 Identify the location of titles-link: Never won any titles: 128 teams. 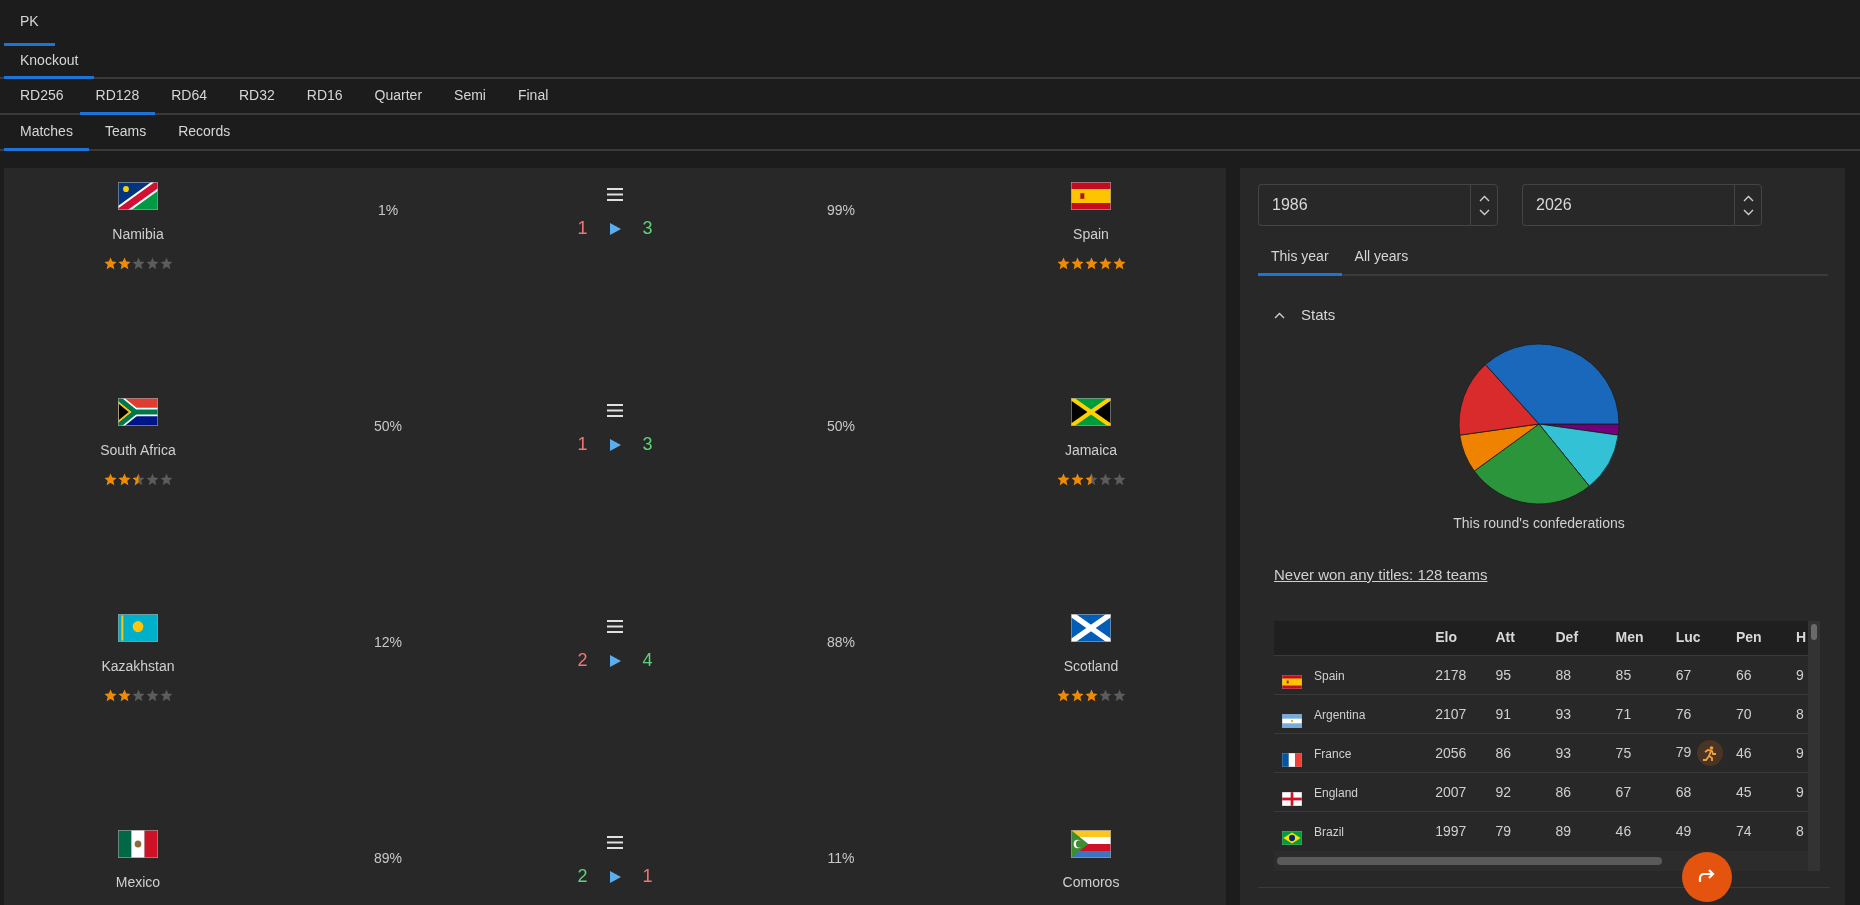
(1381, 574).